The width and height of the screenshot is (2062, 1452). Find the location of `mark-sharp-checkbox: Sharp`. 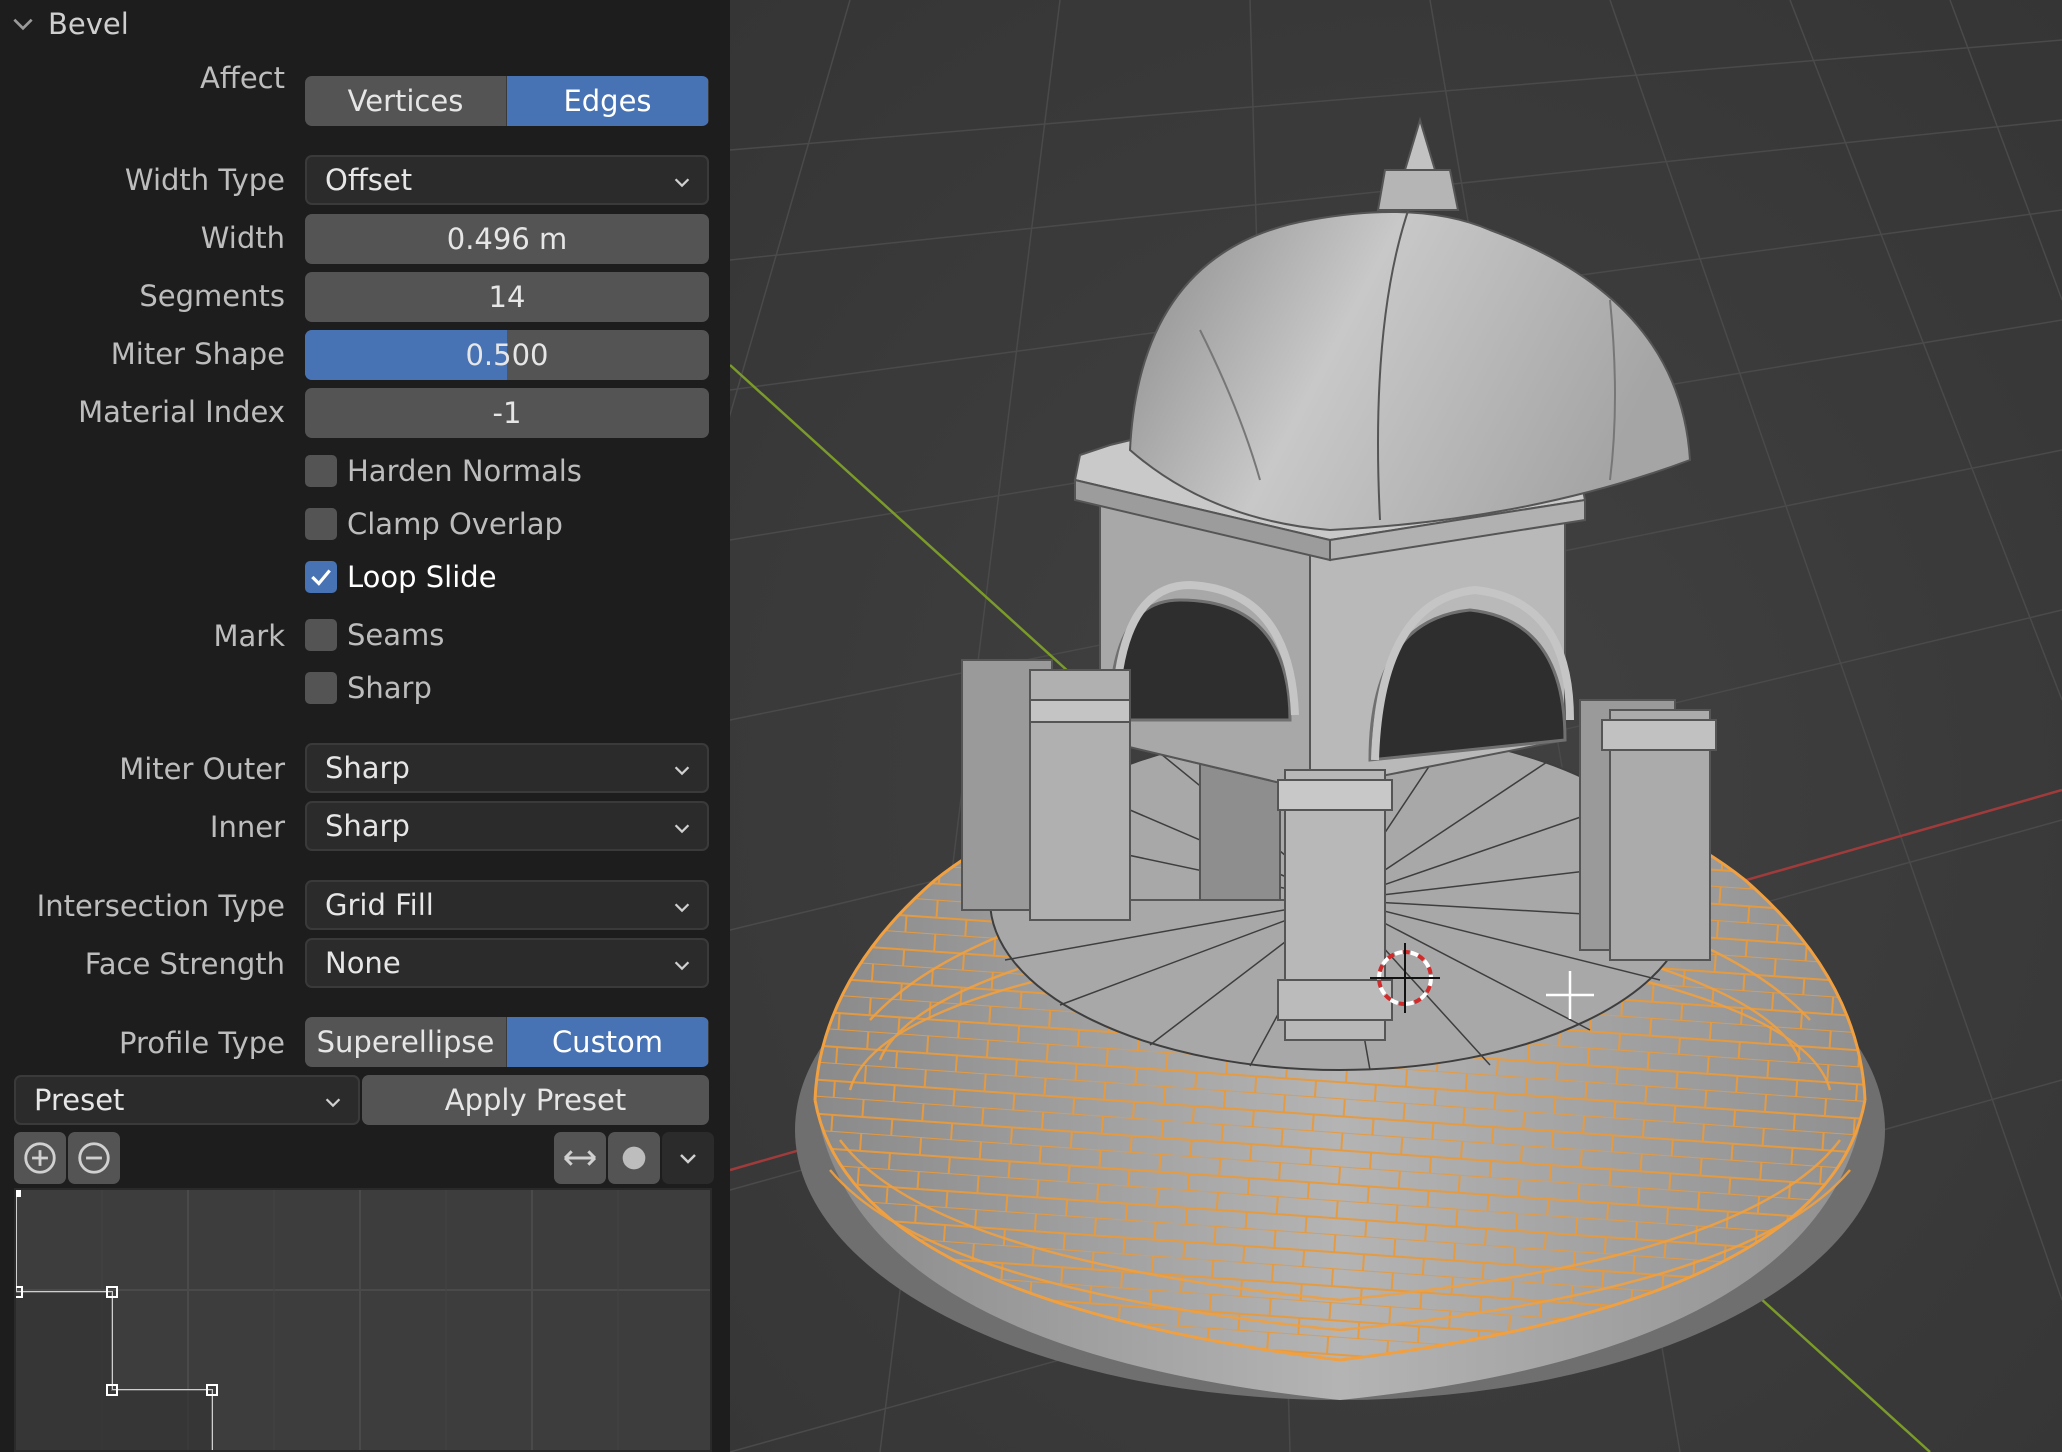

mark-sharp-checkbox: Sharp is located at coordinates (368, 688).